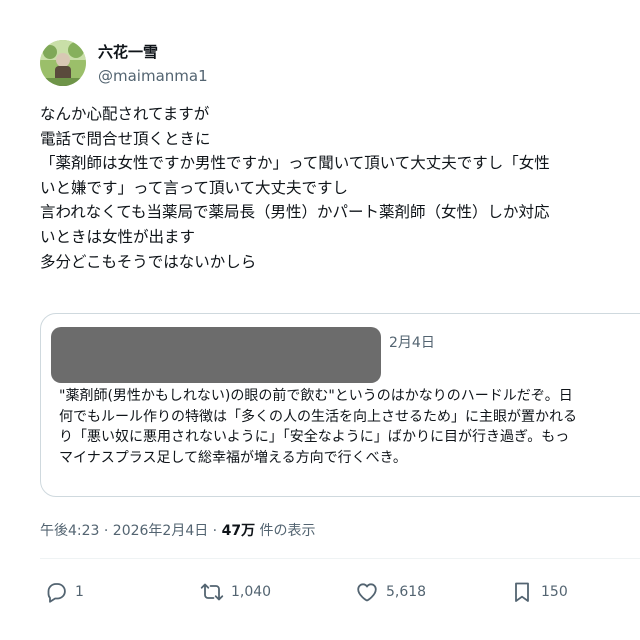 The image size is (640, 640). What do you see at coordinates (251, 592) in the screenshot?
I see `retweet-count: 1,040` at bounding box center [251, 592].